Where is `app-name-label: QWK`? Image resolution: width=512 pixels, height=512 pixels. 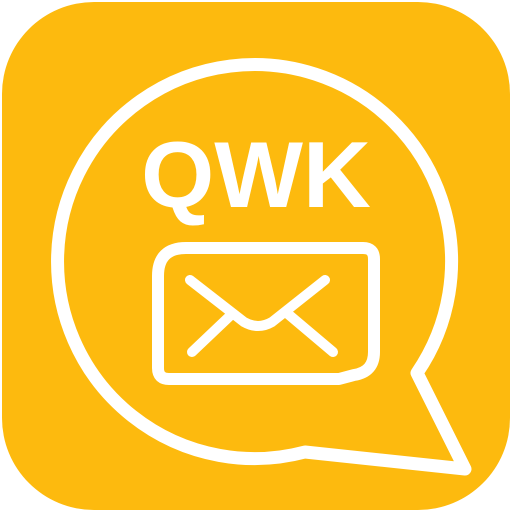
app-name-label: QWK is located at coordinates (256, 174).